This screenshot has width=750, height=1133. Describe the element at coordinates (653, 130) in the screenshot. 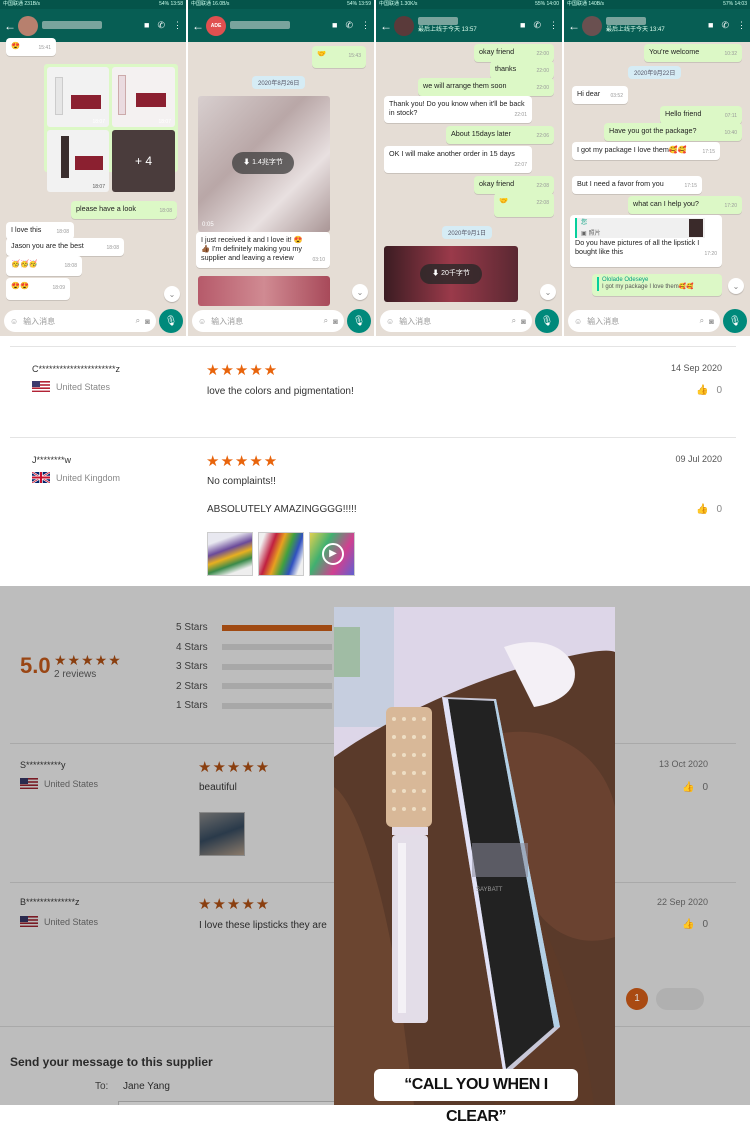

I see `msg-text: Have you got the package?` at that location.